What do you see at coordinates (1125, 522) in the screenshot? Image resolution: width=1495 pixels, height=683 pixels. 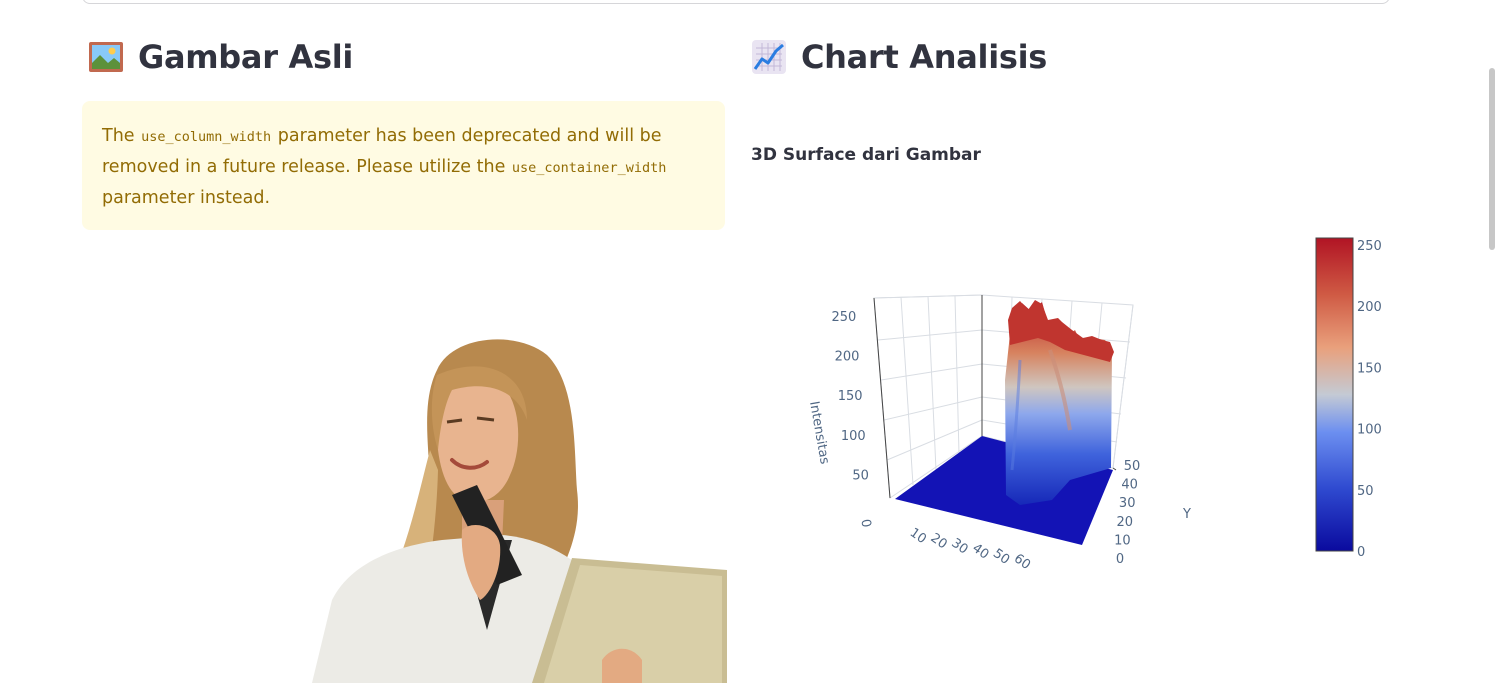 I see `y-tick-label: 20` at bounding box center [1125, 522].